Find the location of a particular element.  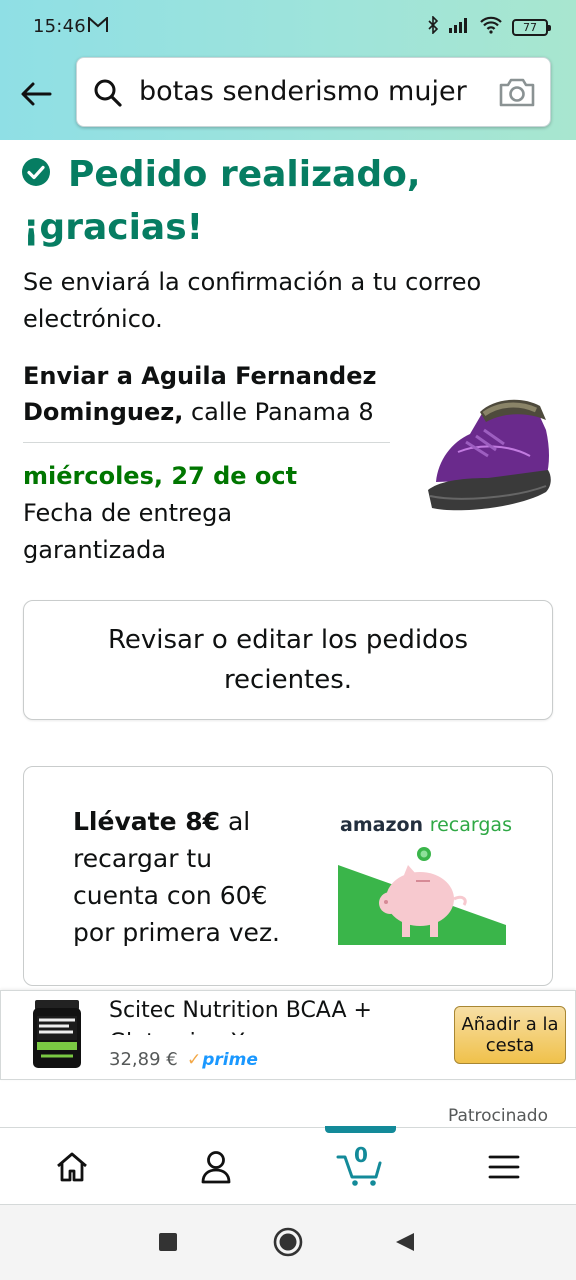

ship-to-address: calle Panama 8 is located at coordinates (278, 412).